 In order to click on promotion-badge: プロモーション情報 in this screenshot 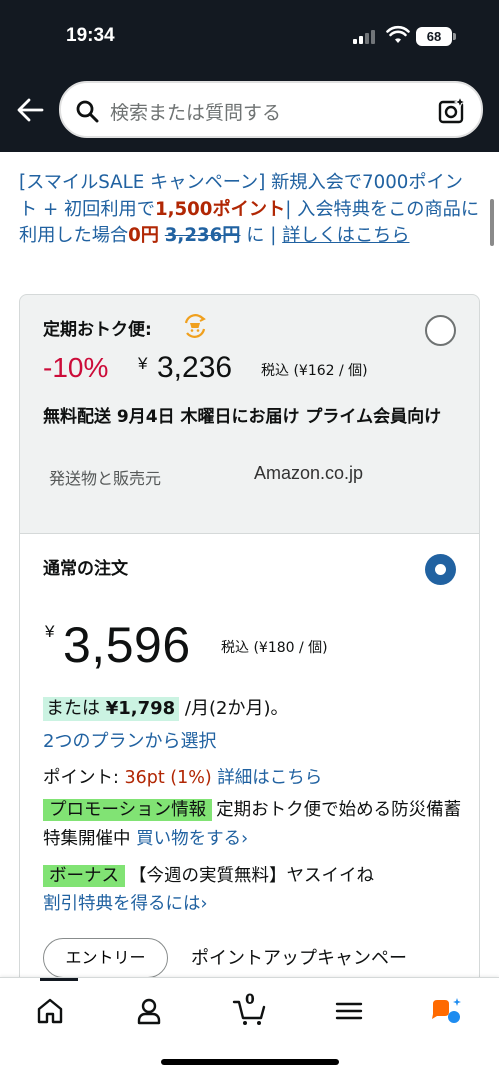, I will do `click(128, 810)`.